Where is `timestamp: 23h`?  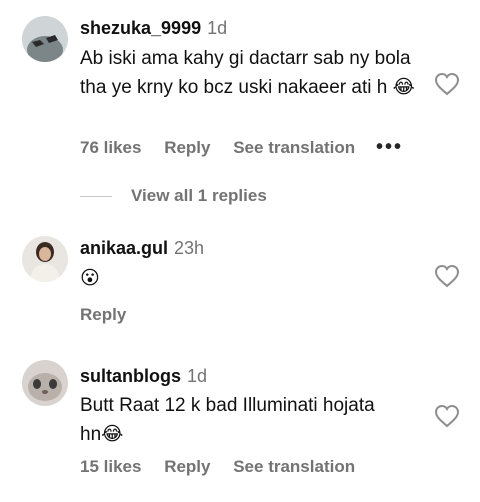
timestamp: 23h is located at coordinates (189, 248).